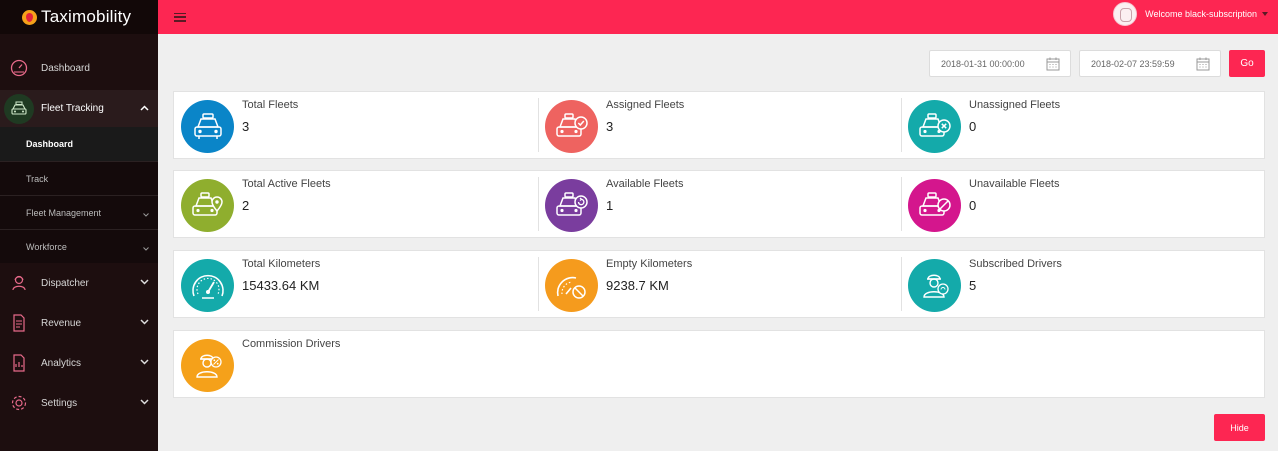 The image size is (1278, 451). Describe the element at coordinates (719, 364) in the screenshot. I see `stats-row-commission: Commission Drivers` at that location.